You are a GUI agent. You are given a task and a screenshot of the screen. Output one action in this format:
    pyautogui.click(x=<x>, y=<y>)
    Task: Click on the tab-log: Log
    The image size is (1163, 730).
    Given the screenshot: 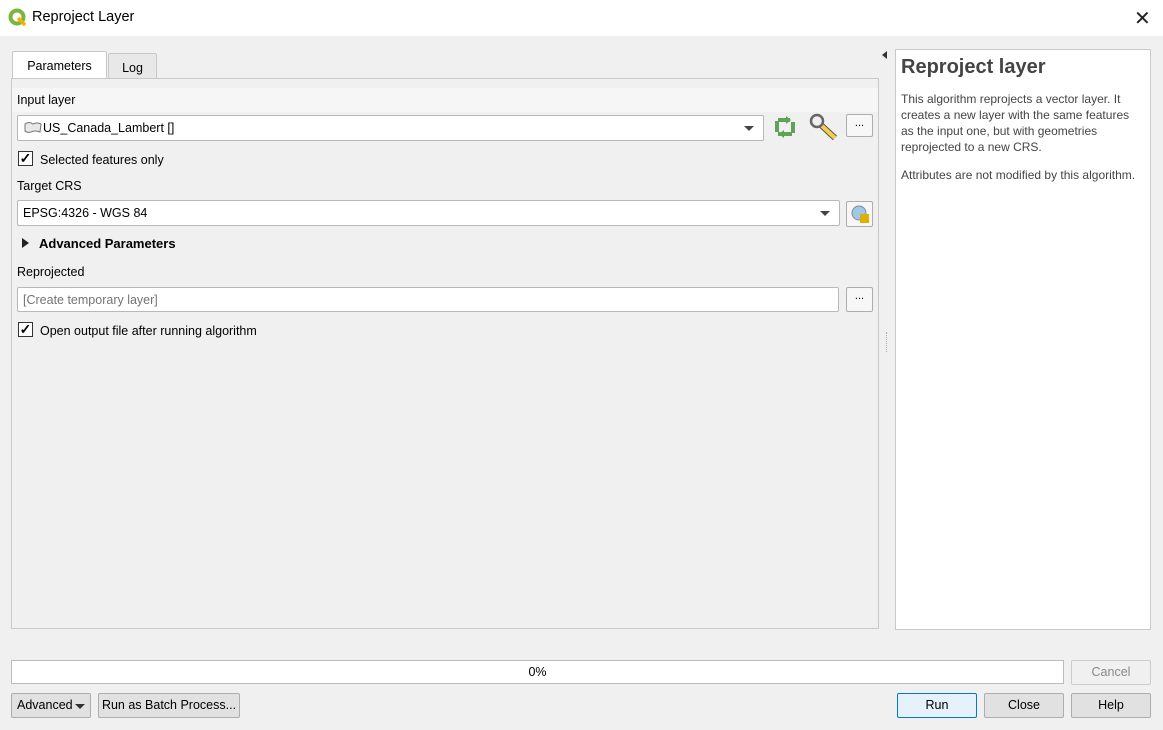 What is the action you would take?
    pyautogui.click(x=132, y=66)
    